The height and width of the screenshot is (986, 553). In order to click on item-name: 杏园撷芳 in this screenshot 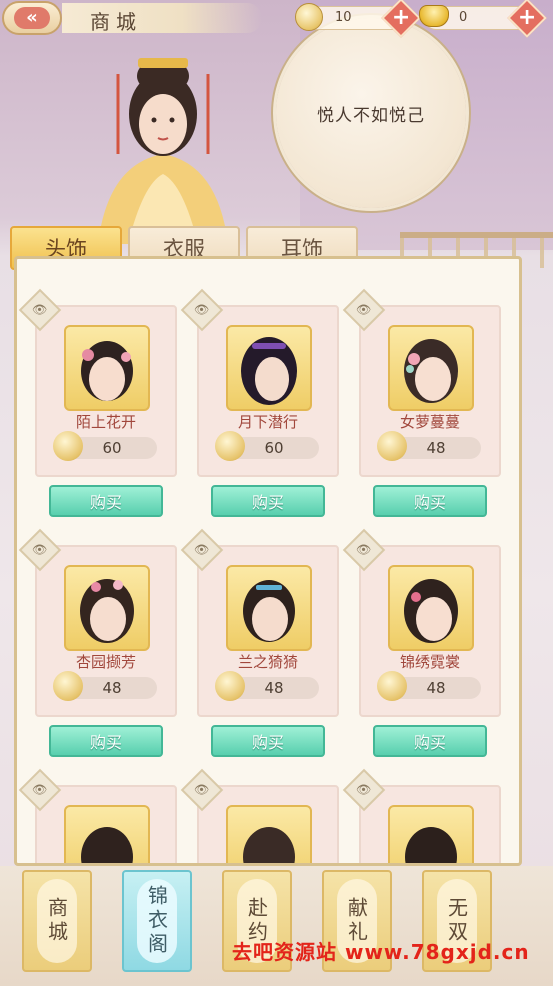, I will do `click(105, 662)`.